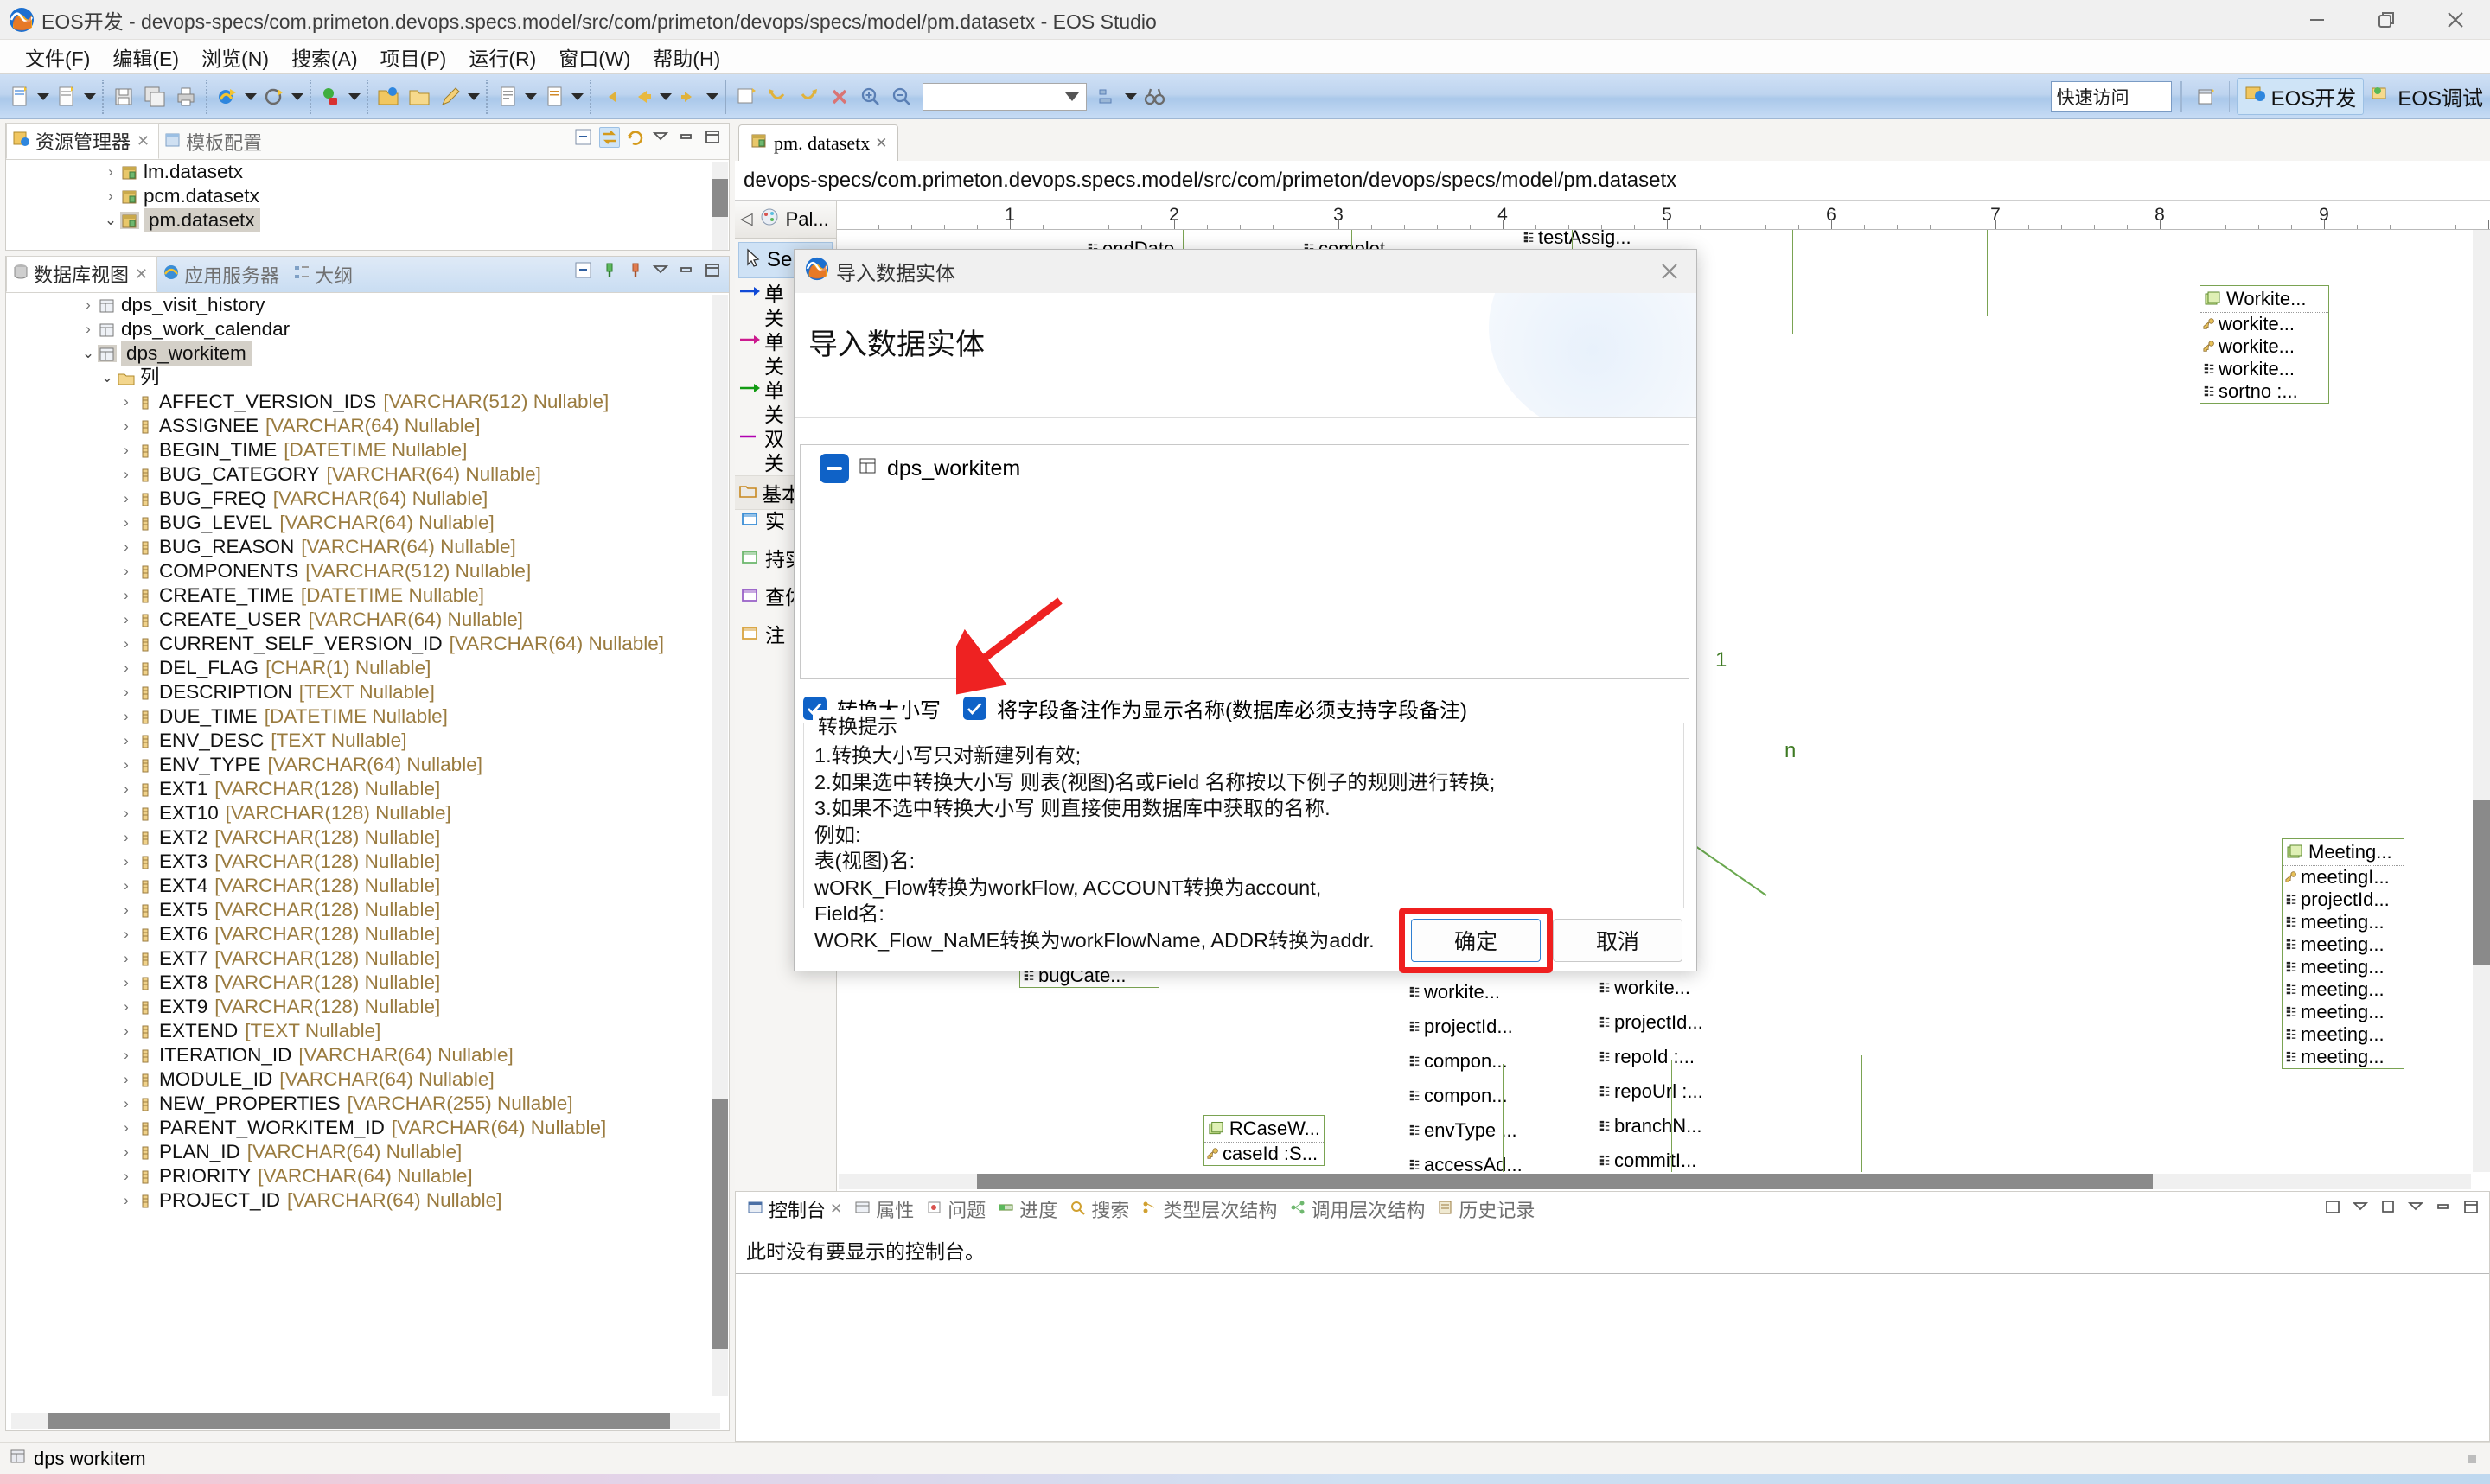  I want to click on console-tab-6: 调用层次结构, so click(1357, 1209).